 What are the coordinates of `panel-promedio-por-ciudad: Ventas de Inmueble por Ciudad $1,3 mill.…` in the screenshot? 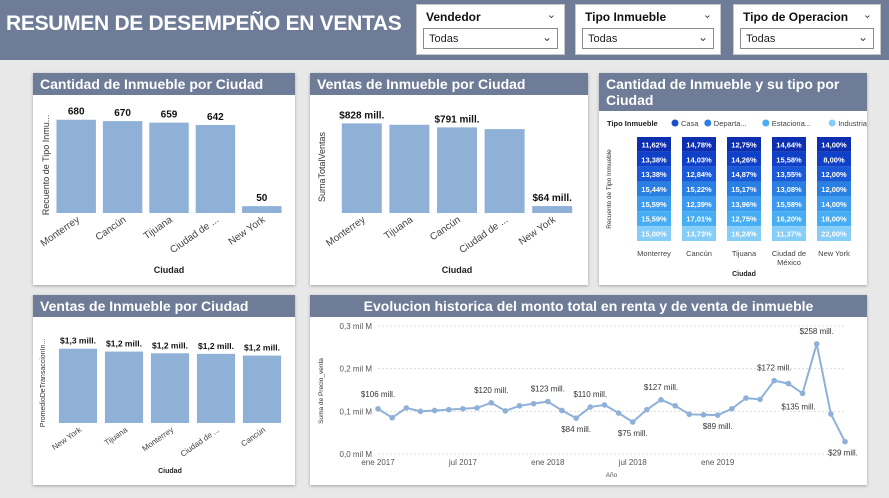 It's located at (164, 390).